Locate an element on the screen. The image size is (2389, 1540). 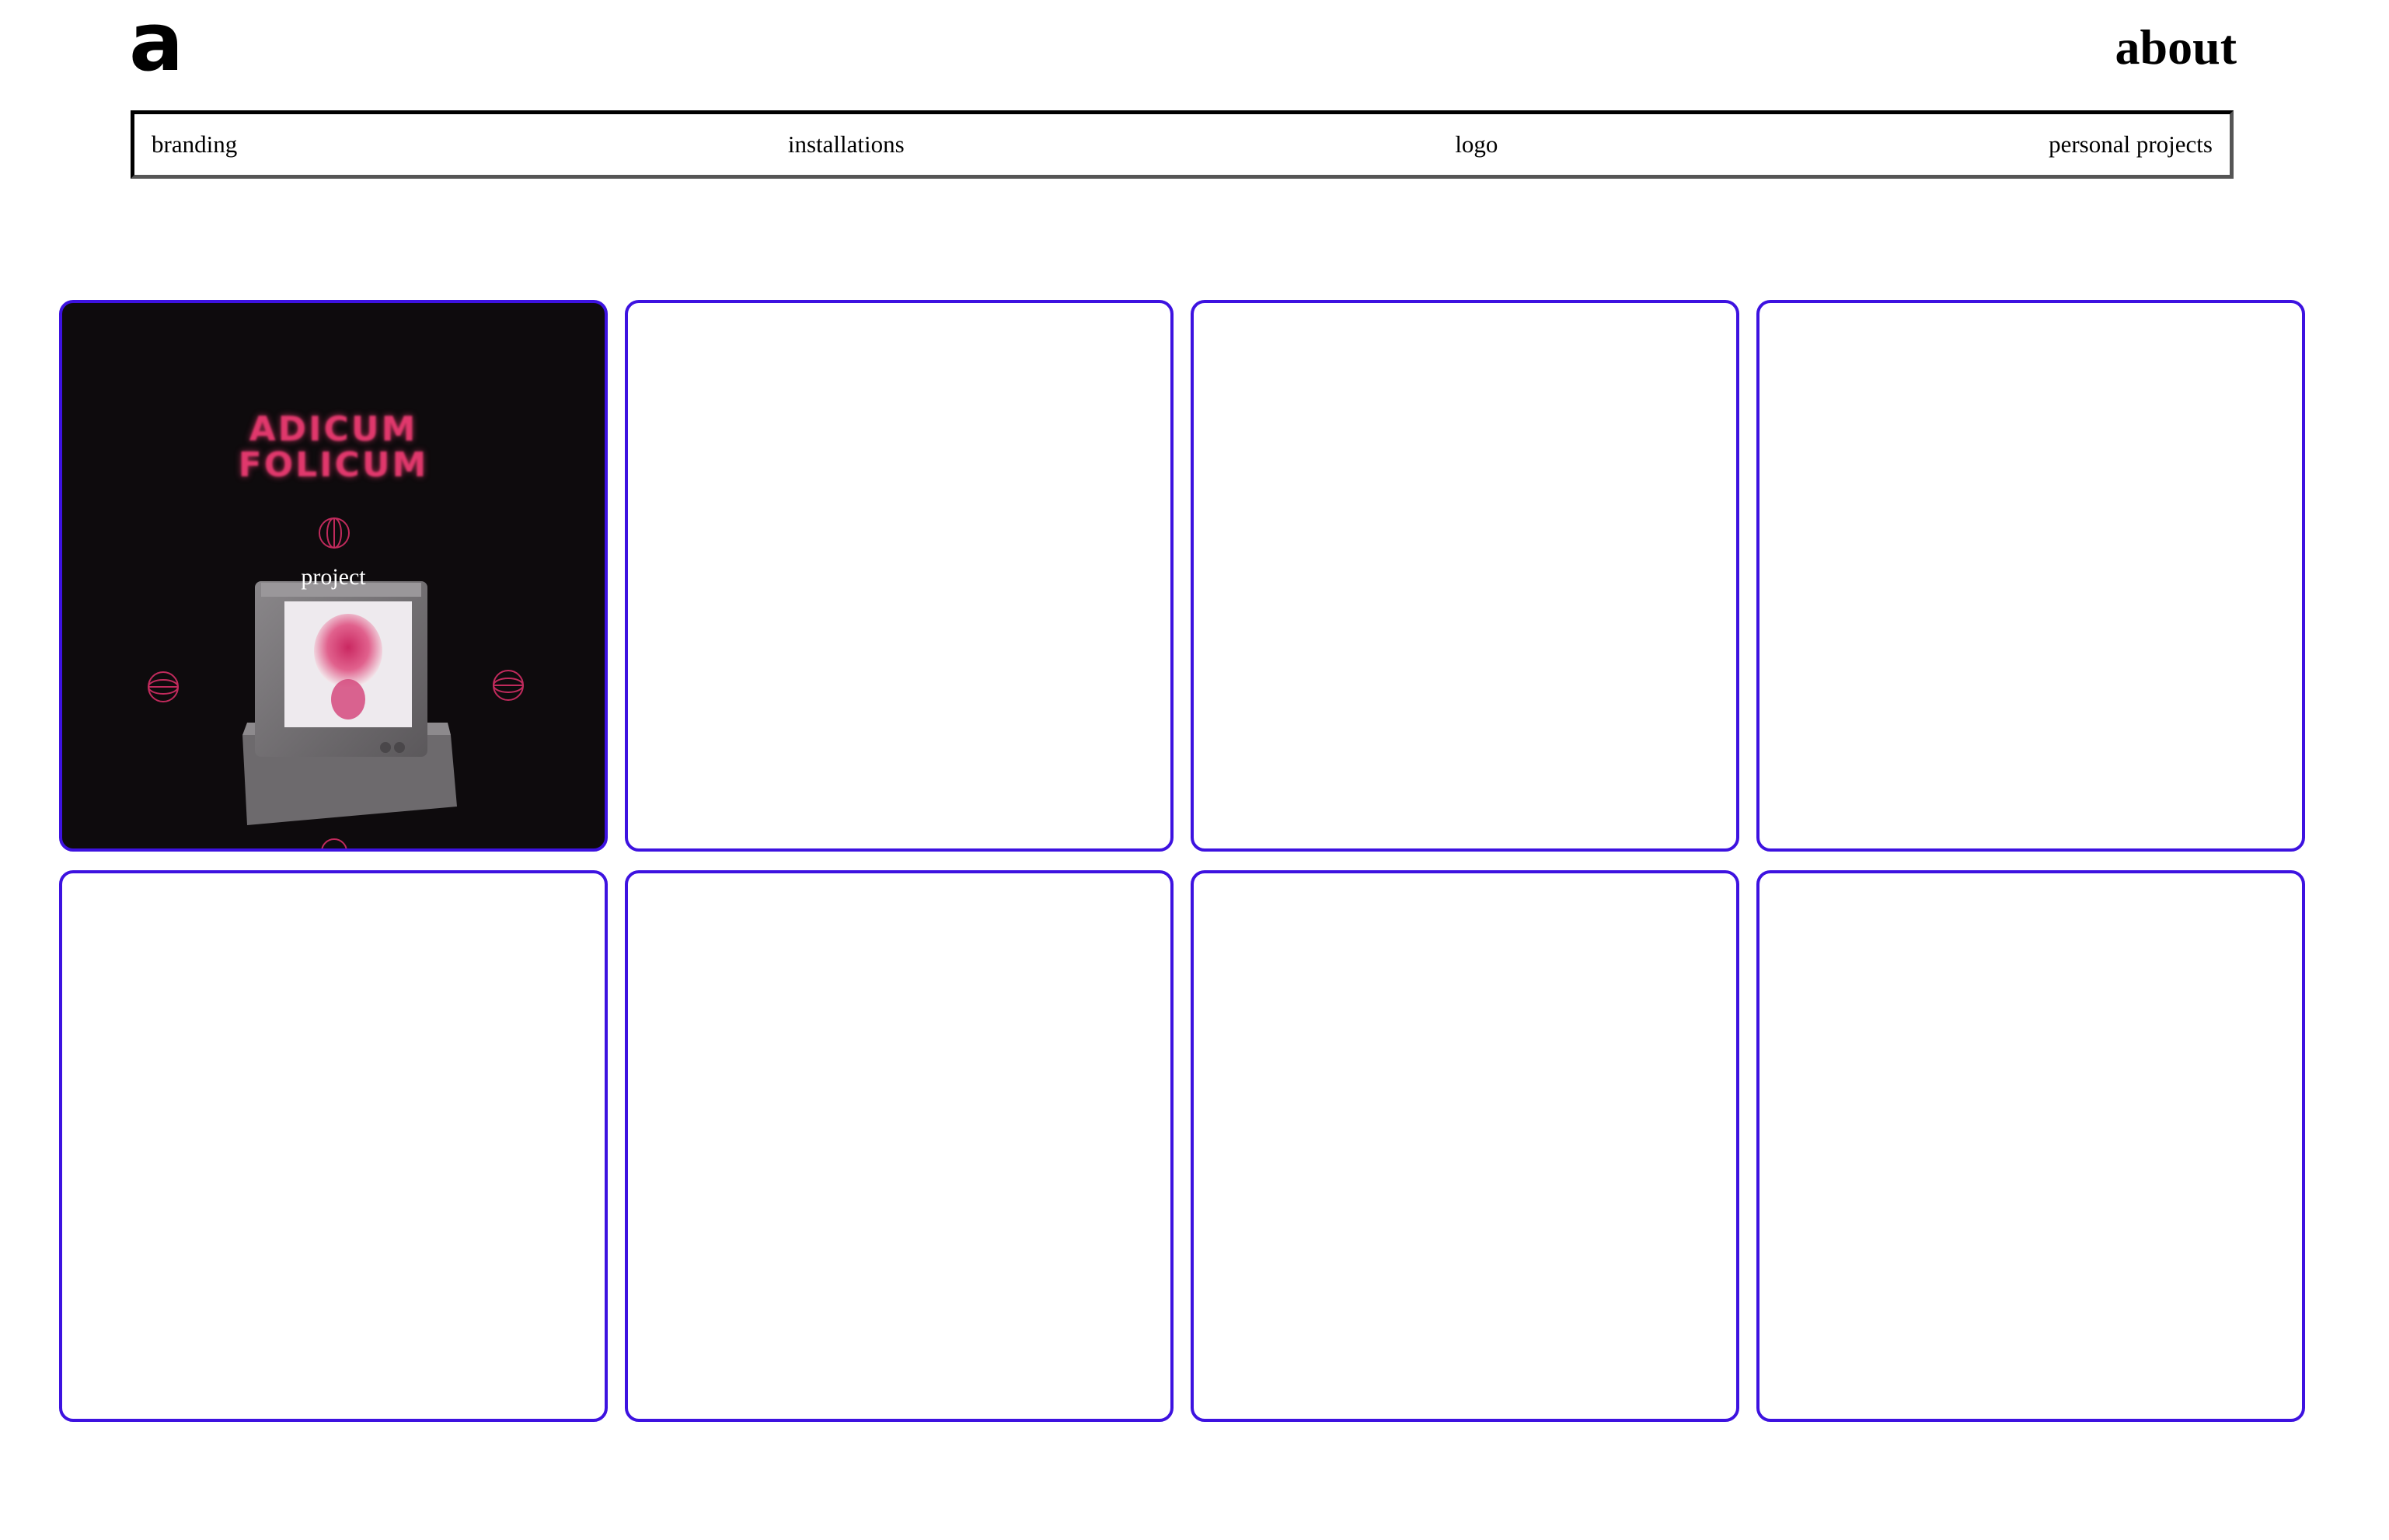
project-hover-label: project is located at coordinates (333, 577).